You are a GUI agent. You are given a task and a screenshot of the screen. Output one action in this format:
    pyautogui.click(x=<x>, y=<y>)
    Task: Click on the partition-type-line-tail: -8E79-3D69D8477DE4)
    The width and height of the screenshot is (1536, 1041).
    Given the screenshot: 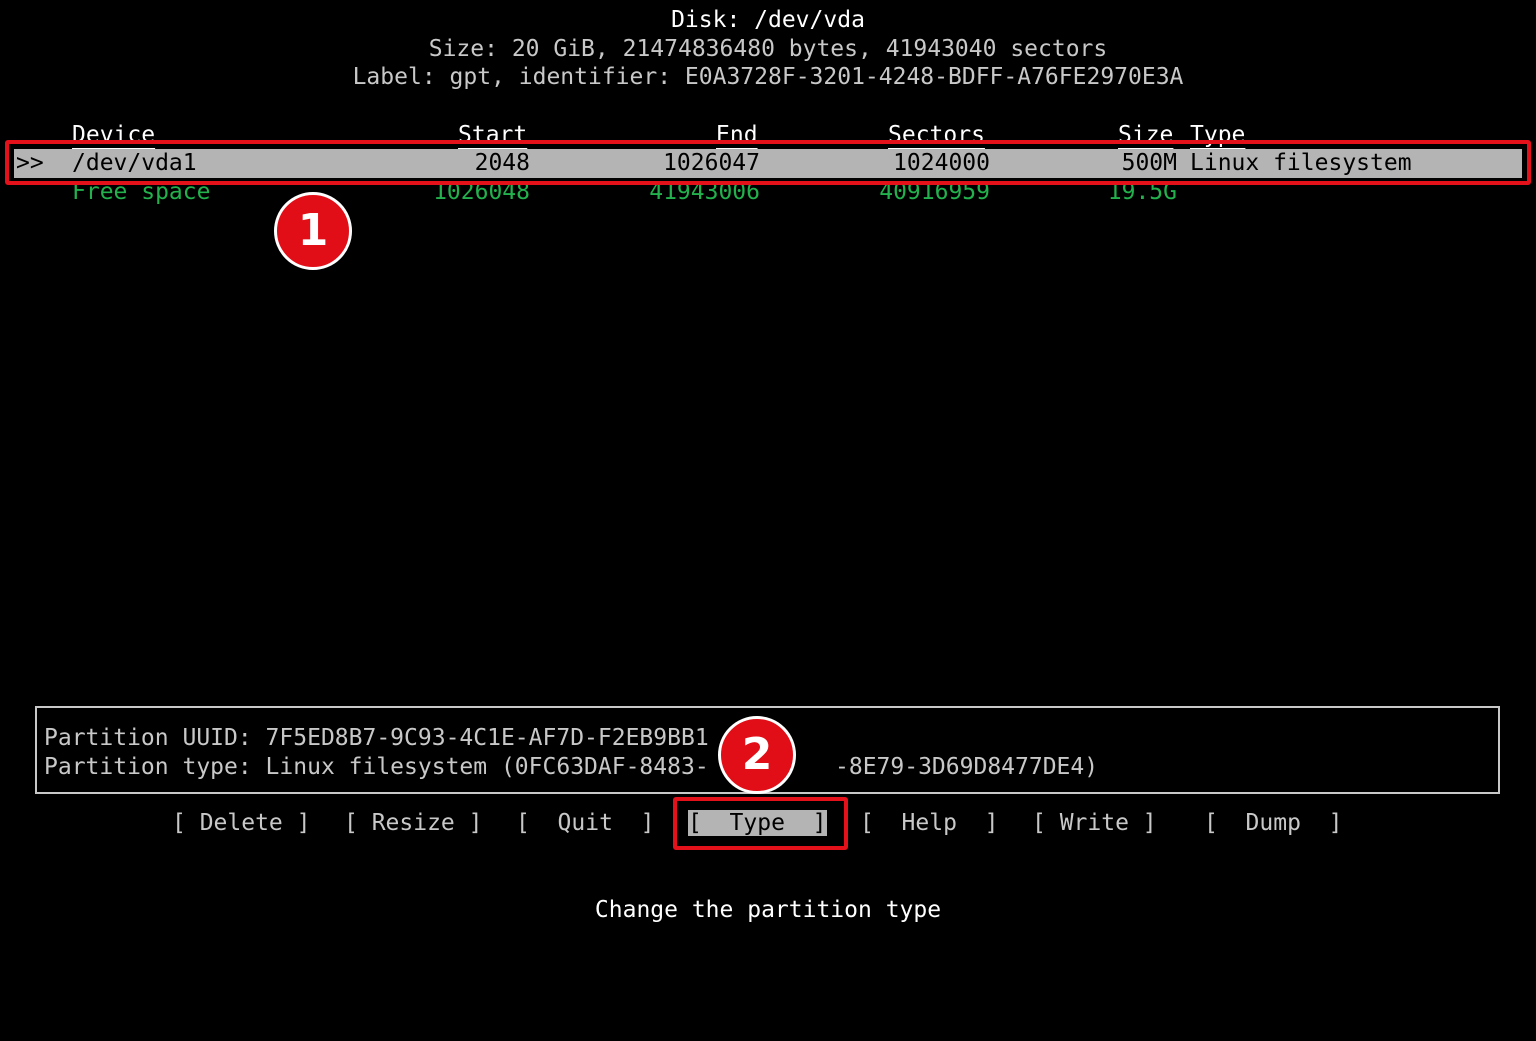 What is the action you would take?
    pyautogui.click(x=967, y=767)
    